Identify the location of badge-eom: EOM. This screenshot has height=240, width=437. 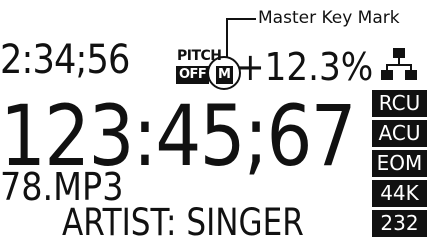
(399, 163).